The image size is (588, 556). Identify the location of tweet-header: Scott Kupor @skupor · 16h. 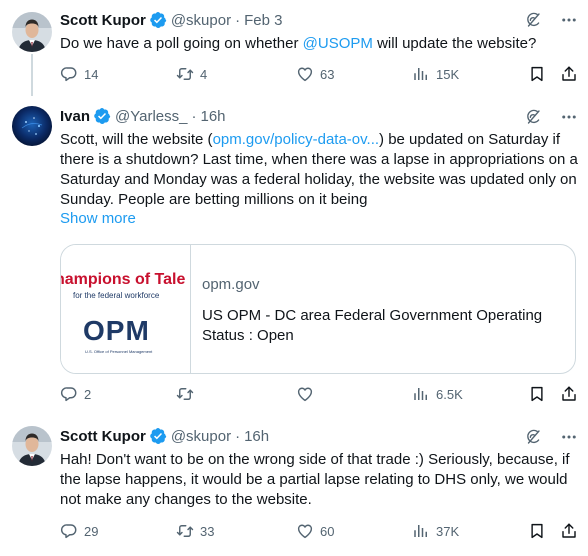
(164, 436).